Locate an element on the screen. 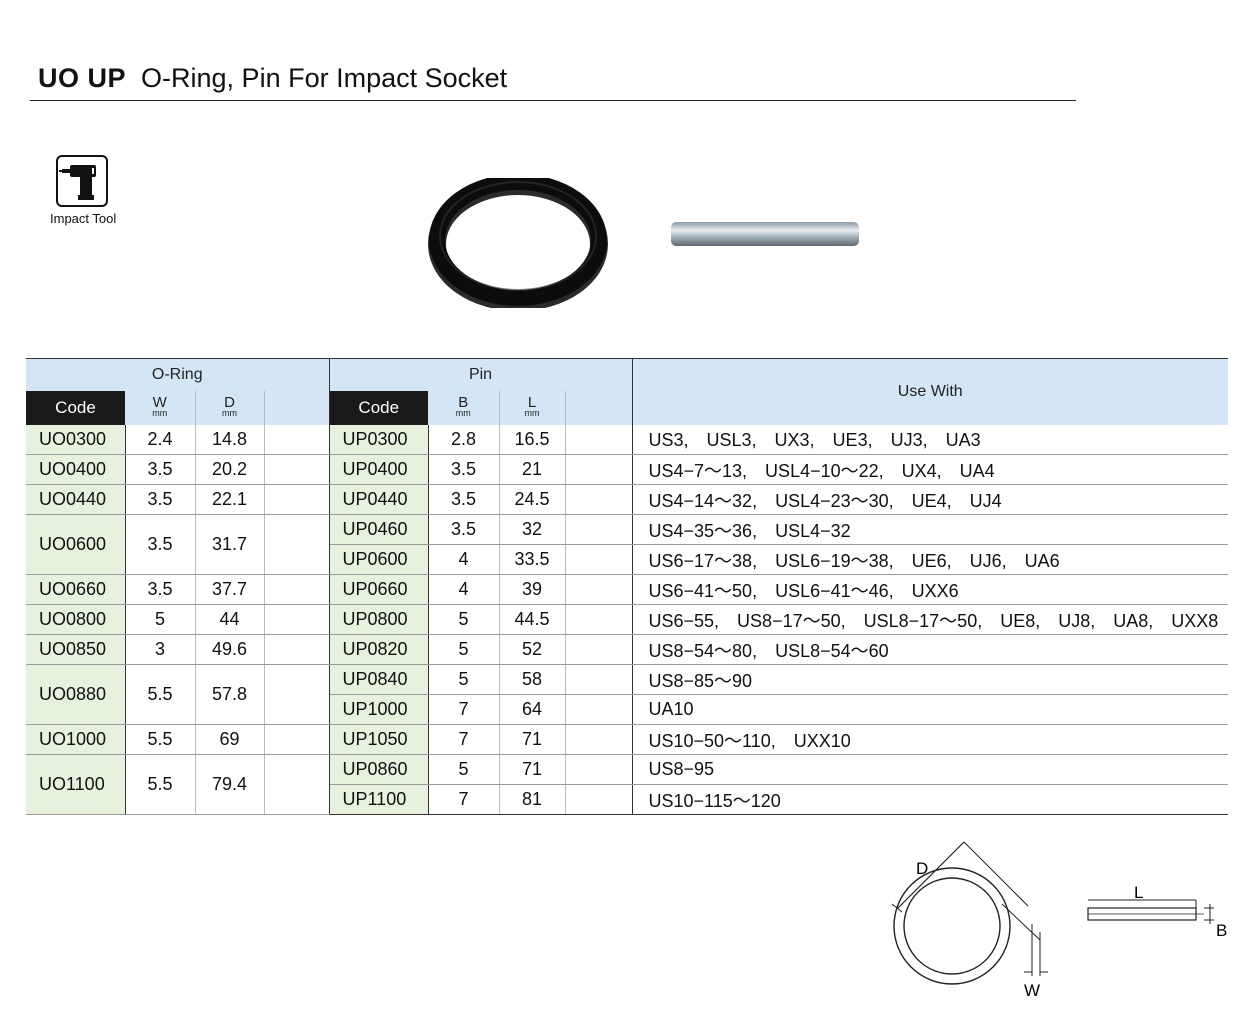  o-ring-d-cell: 22.1 is located at coordinates (230, 499).